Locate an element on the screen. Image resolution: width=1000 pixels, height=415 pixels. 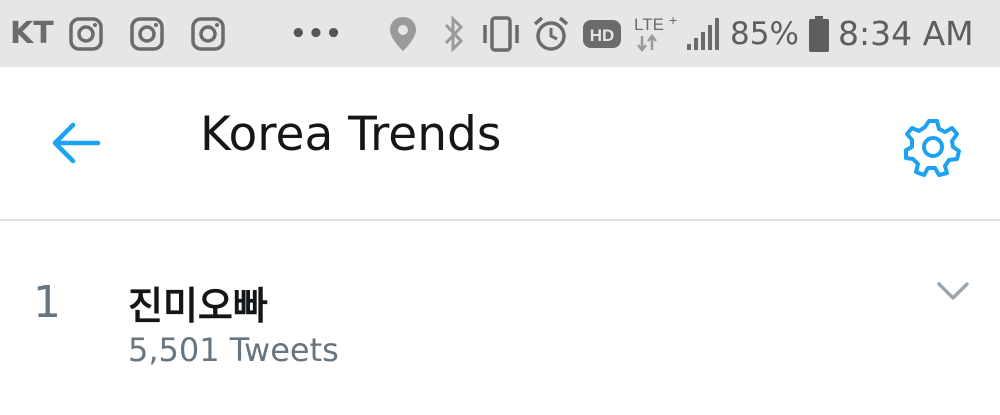
page-title: Korea Trends is located at coordinates (351, 134).